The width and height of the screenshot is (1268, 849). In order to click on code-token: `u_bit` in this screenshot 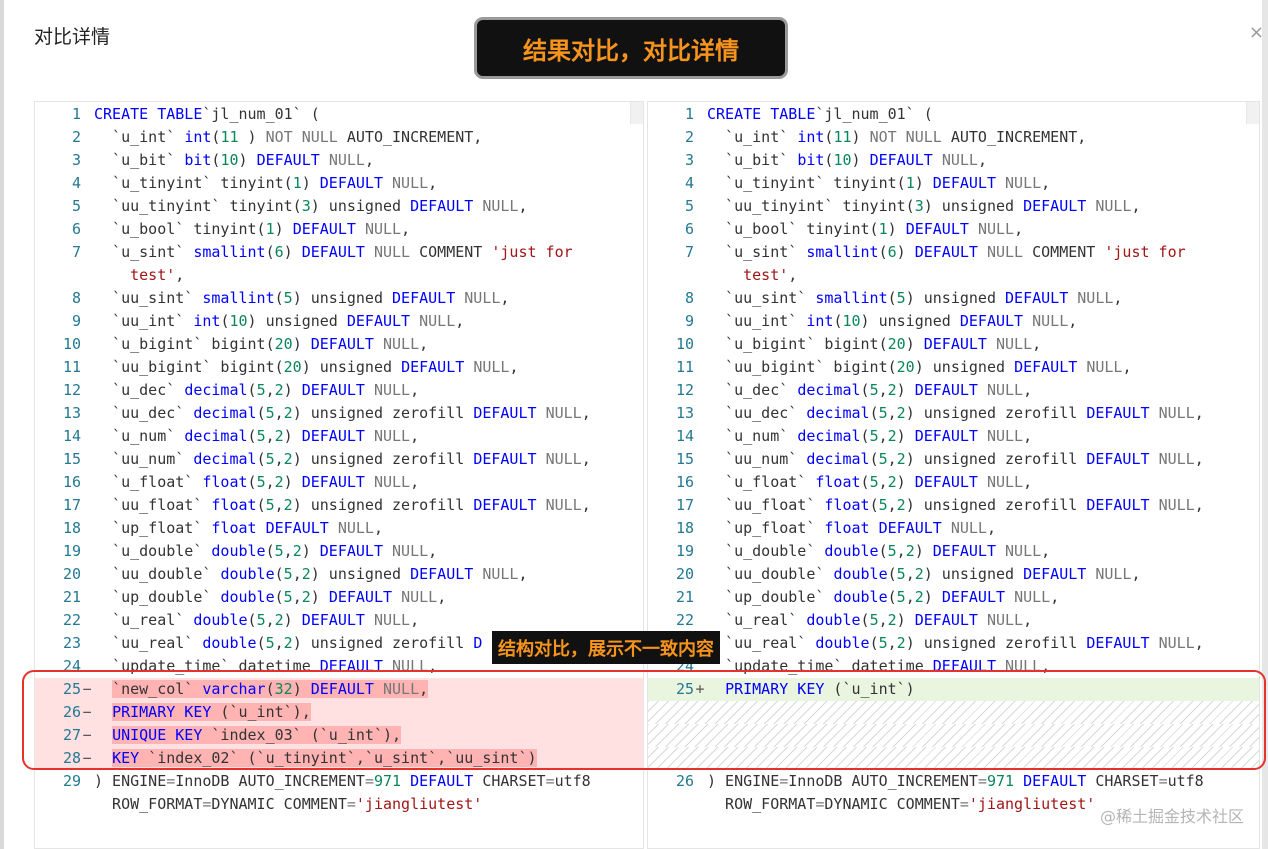, I will do `click(752, 160)`.